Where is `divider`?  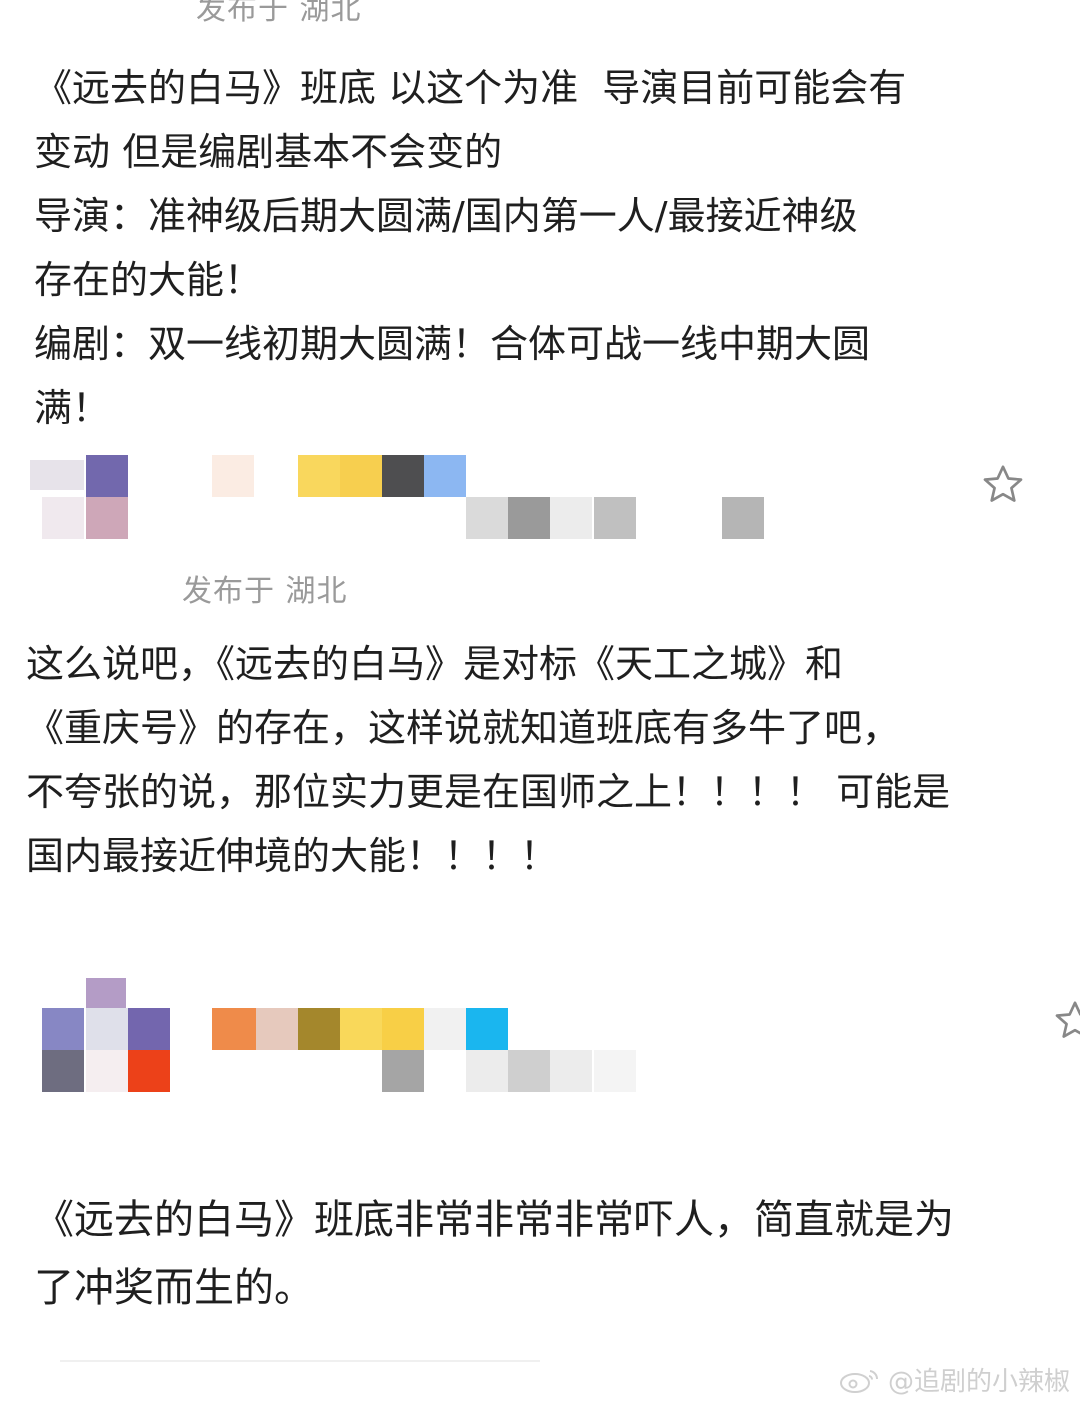 divider is located at coordinates (300, 1361).